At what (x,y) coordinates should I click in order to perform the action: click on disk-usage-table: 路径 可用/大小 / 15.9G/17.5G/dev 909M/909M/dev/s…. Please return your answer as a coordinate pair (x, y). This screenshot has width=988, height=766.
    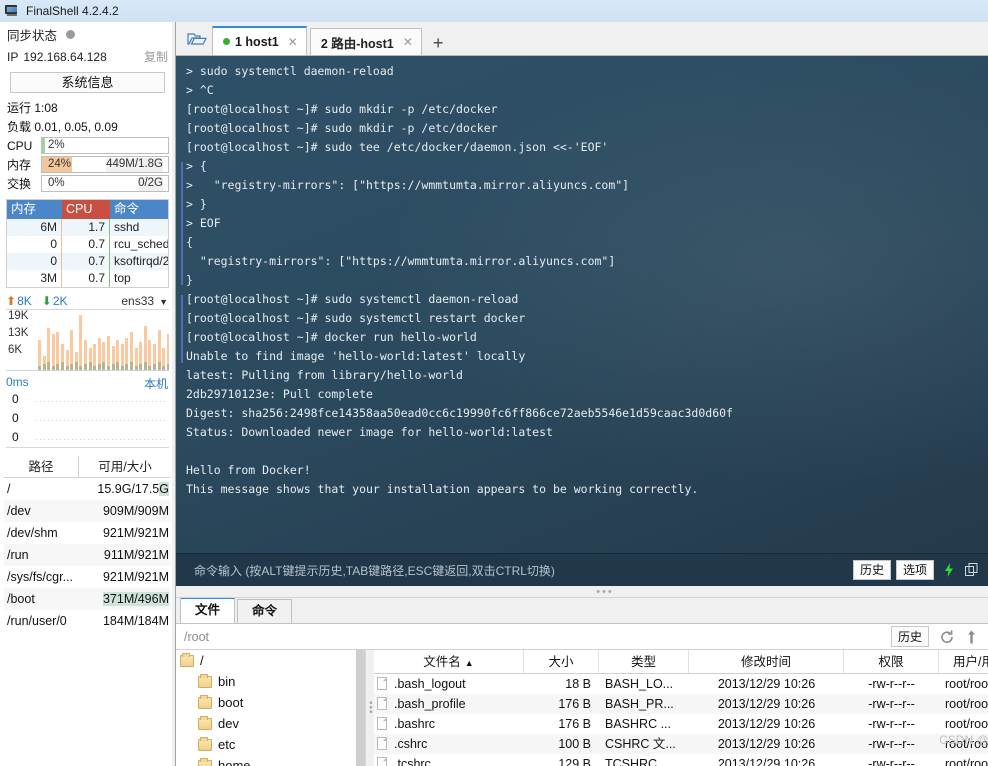
    Looking at the image, I should click on (87, 544).